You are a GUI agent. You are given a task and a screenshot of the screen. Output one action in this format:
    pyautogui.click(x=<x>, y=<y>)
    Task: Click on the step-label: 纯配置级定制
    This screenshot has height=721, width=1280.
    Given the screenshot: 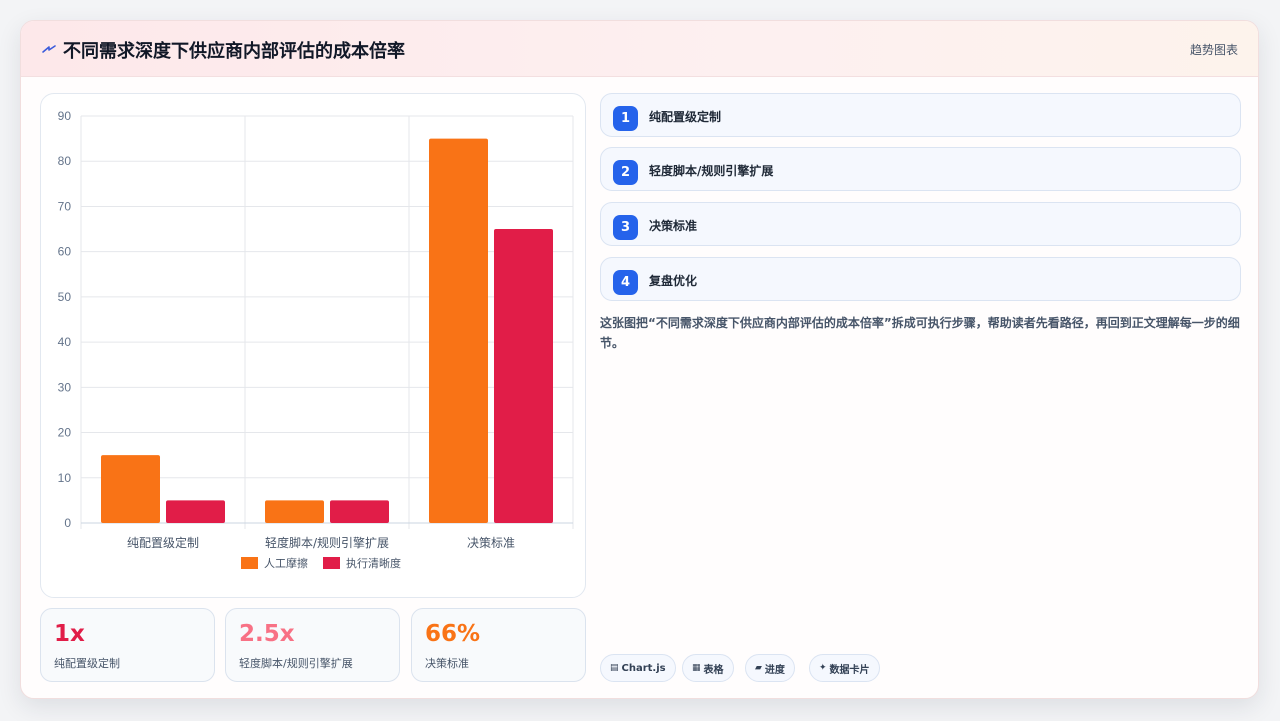 What is the action you would take?
    pyautogui.click(x=685, y=117)
    